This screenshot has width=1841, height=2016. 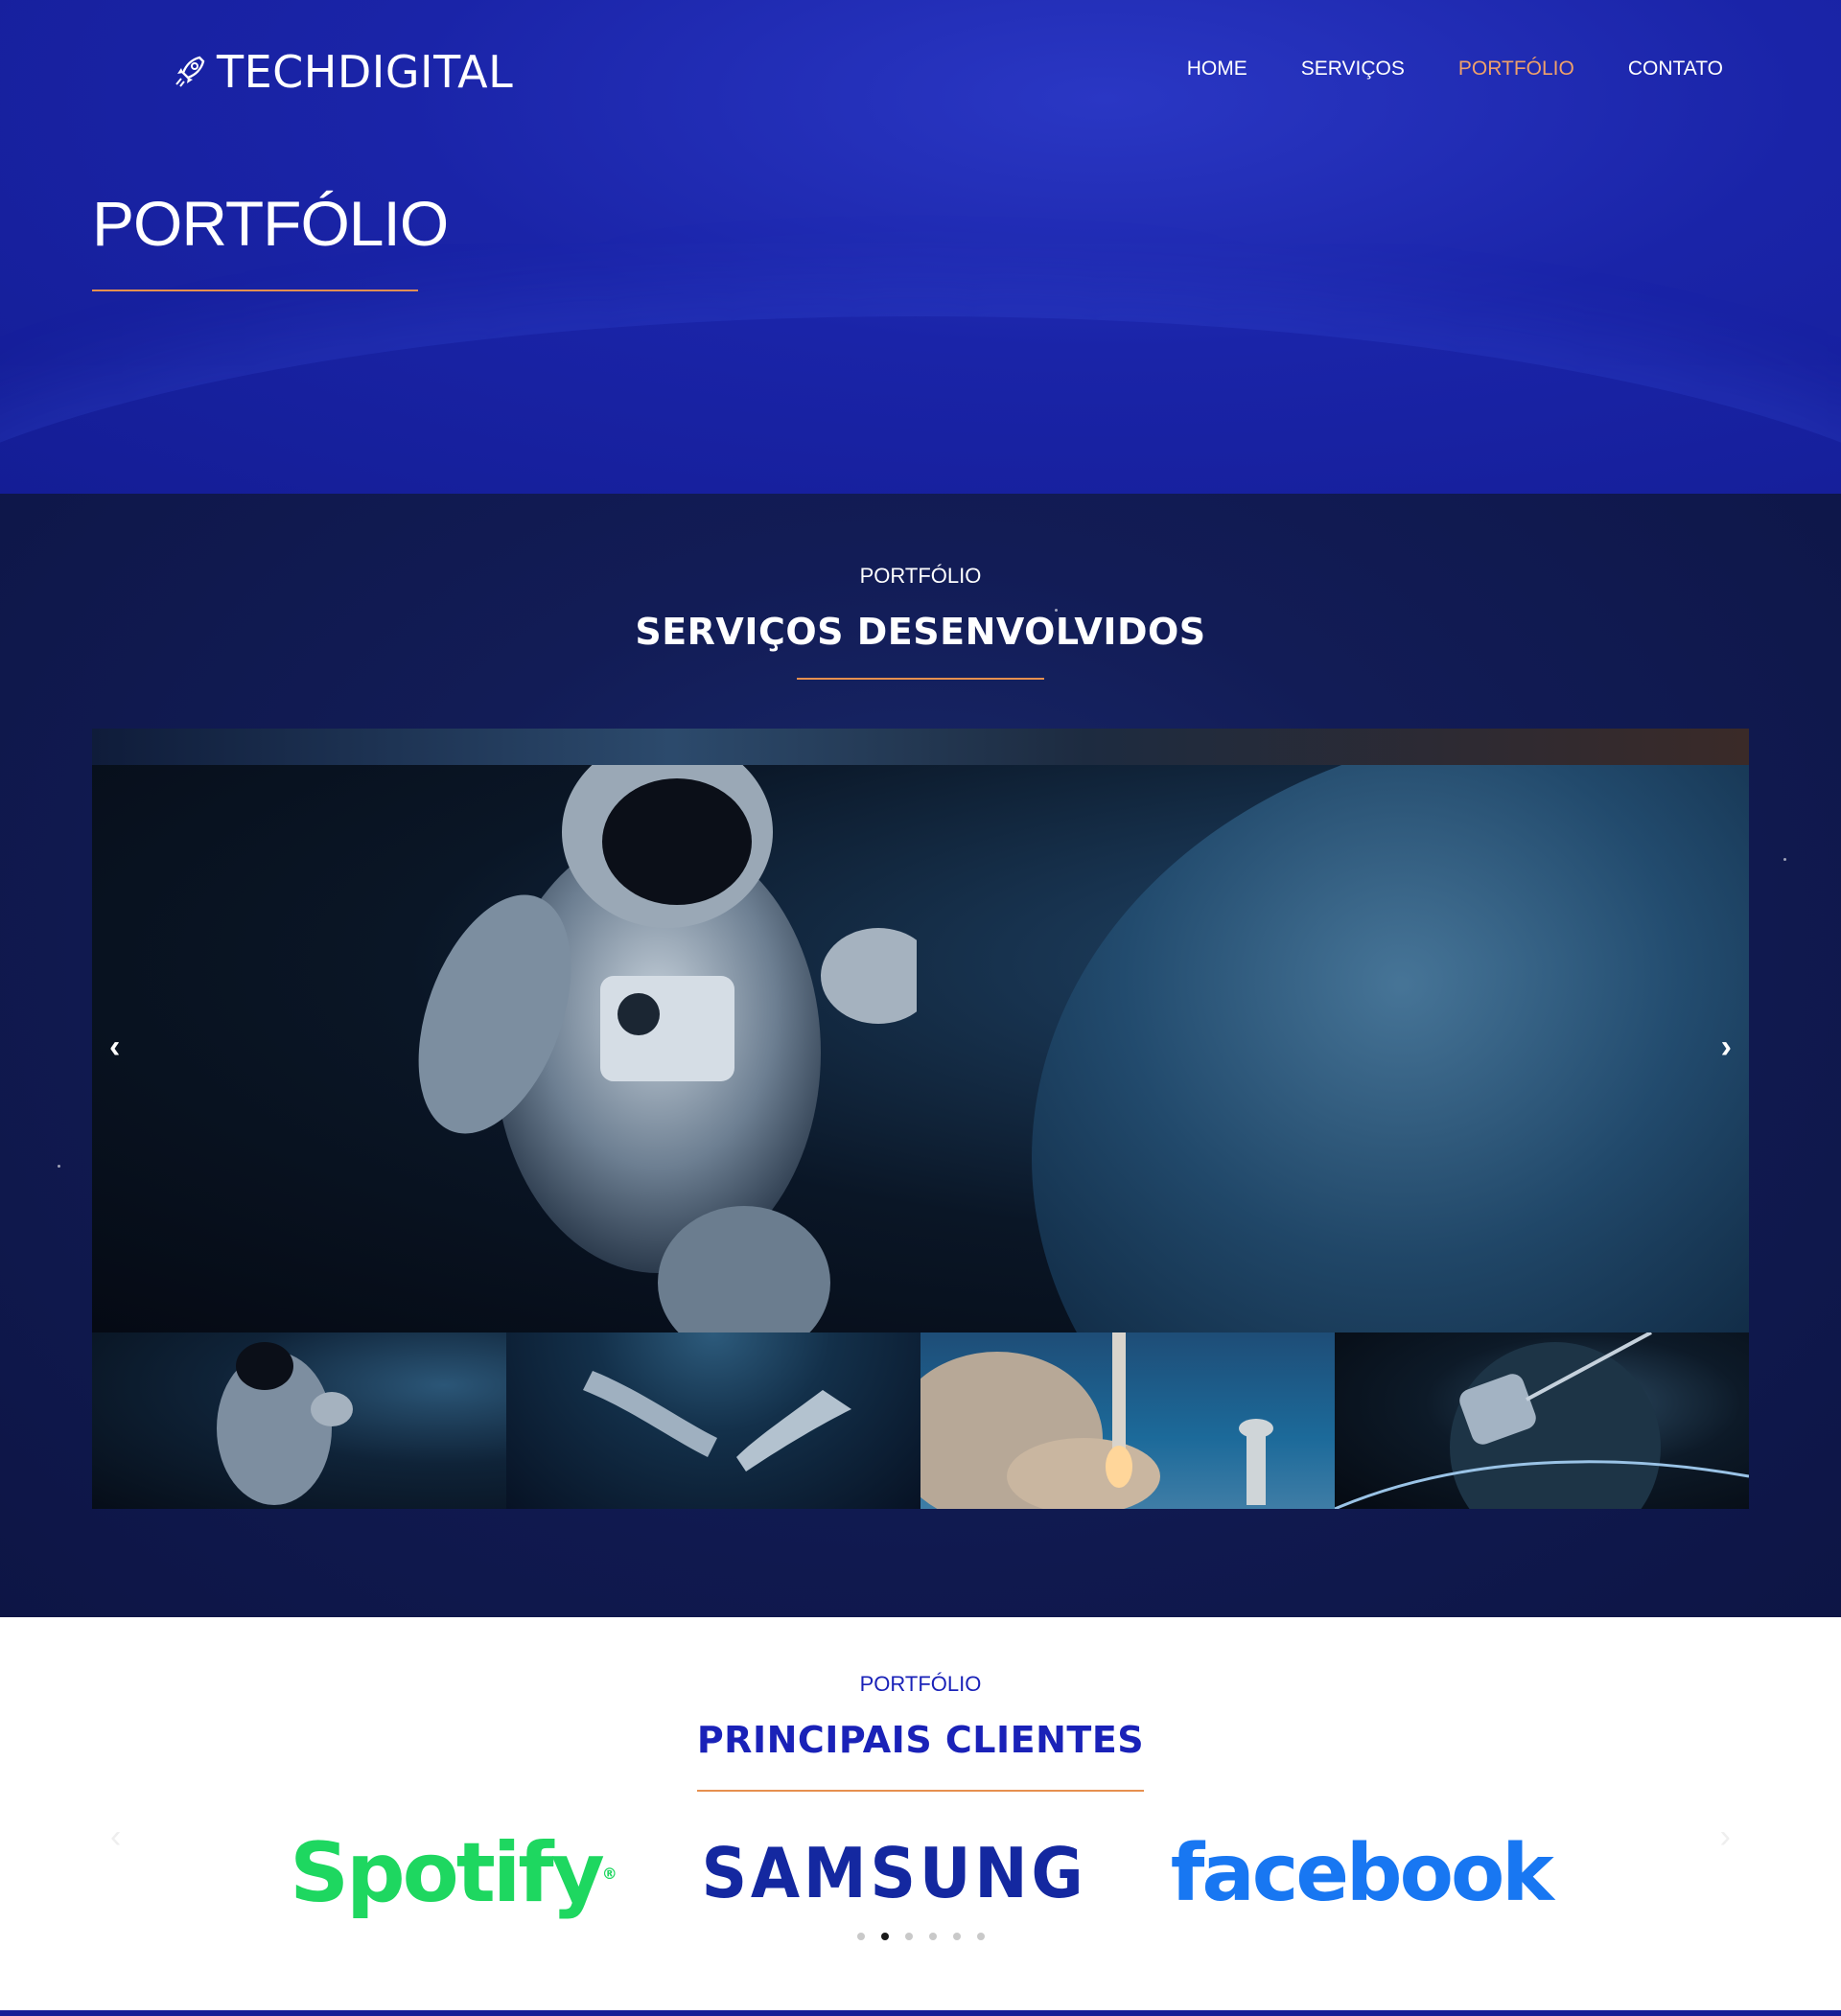 What do you see at coordinates (884, 1936) in the screenshot?
I see `carousel-dot-active` at bounding box center [884, 1936].